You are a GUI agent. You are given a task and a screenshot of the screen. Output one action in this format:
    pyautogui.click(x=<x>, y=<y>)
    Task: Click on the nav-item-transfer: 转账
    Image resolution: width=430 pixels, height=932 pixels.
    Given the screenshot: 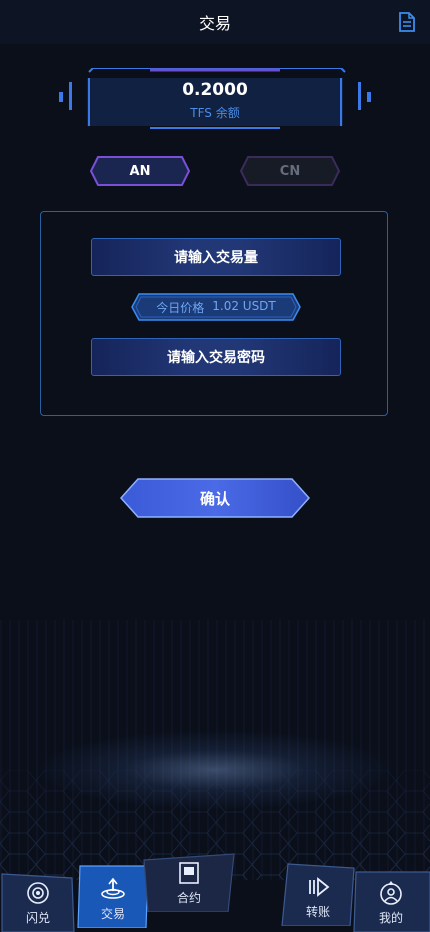 What is the action you would take?
    pyautogui.click(x=318, y=894)
    